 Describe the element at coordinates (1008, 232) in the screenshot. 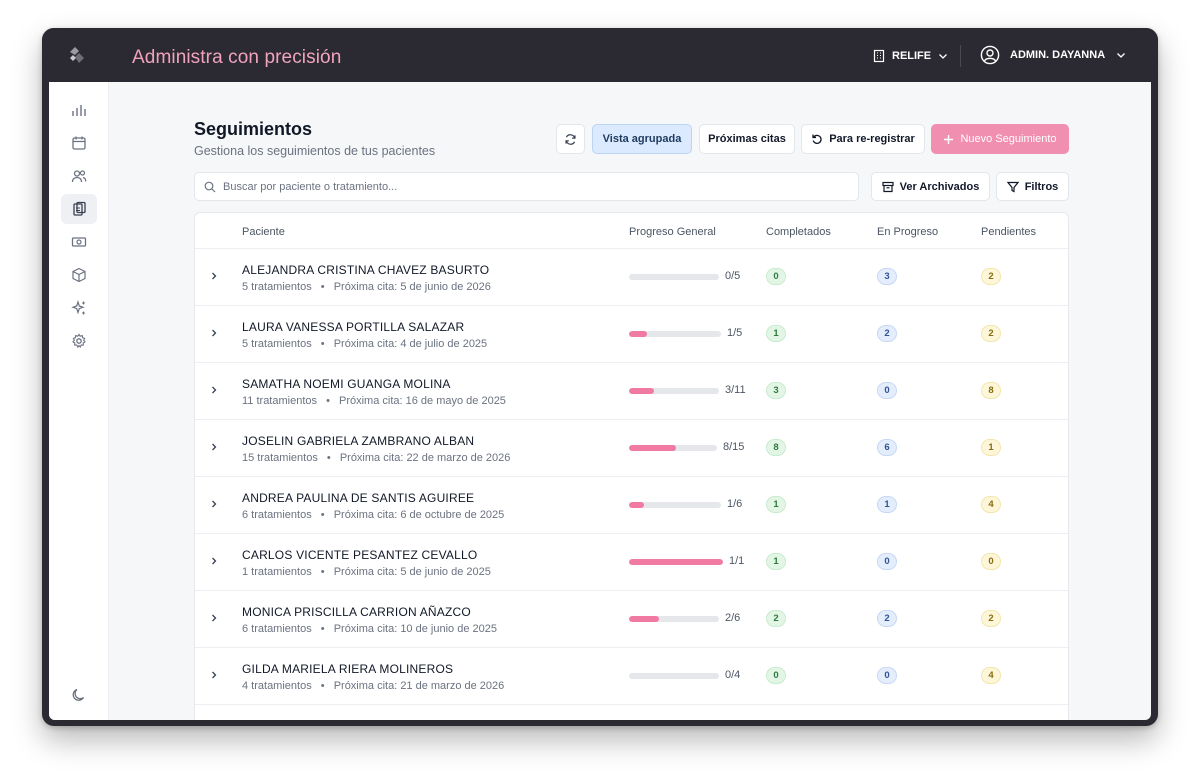

I see `column-header-pending: Pendientes` at that location.